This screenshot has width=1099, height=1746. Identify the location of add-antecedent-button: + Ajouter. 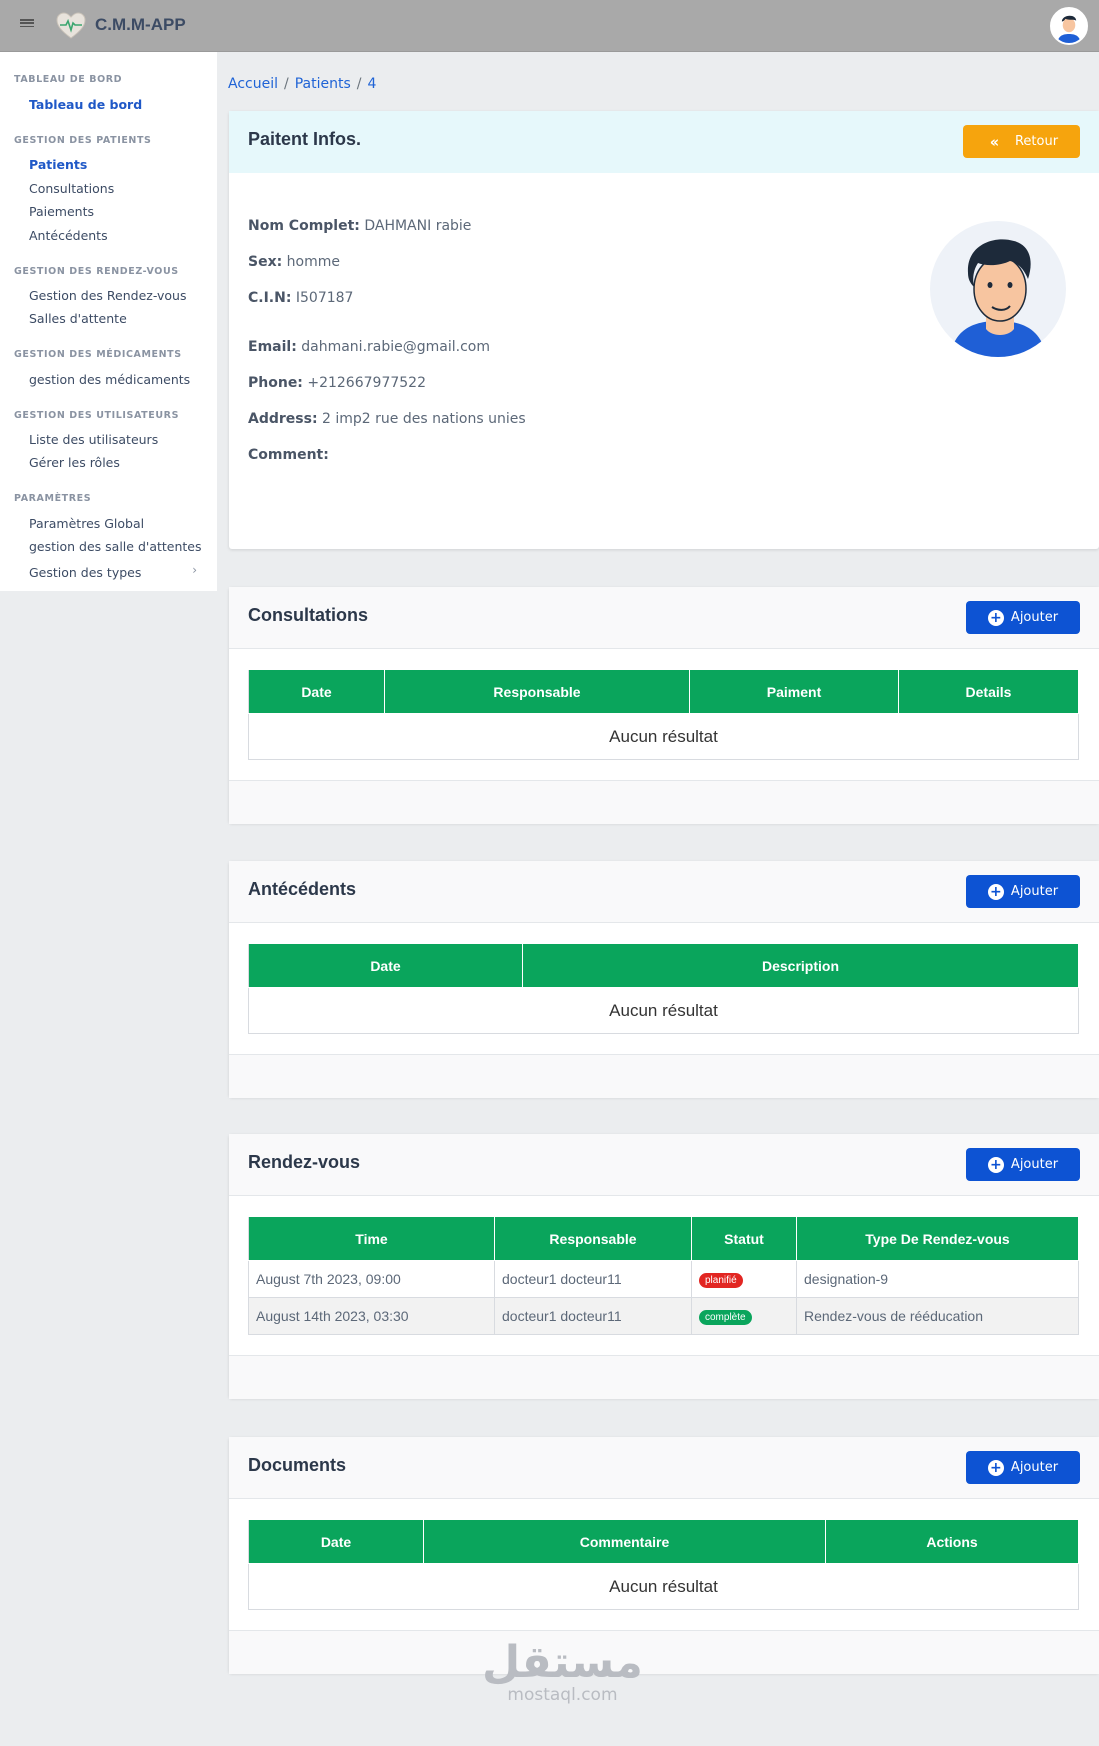
(1023, 891).